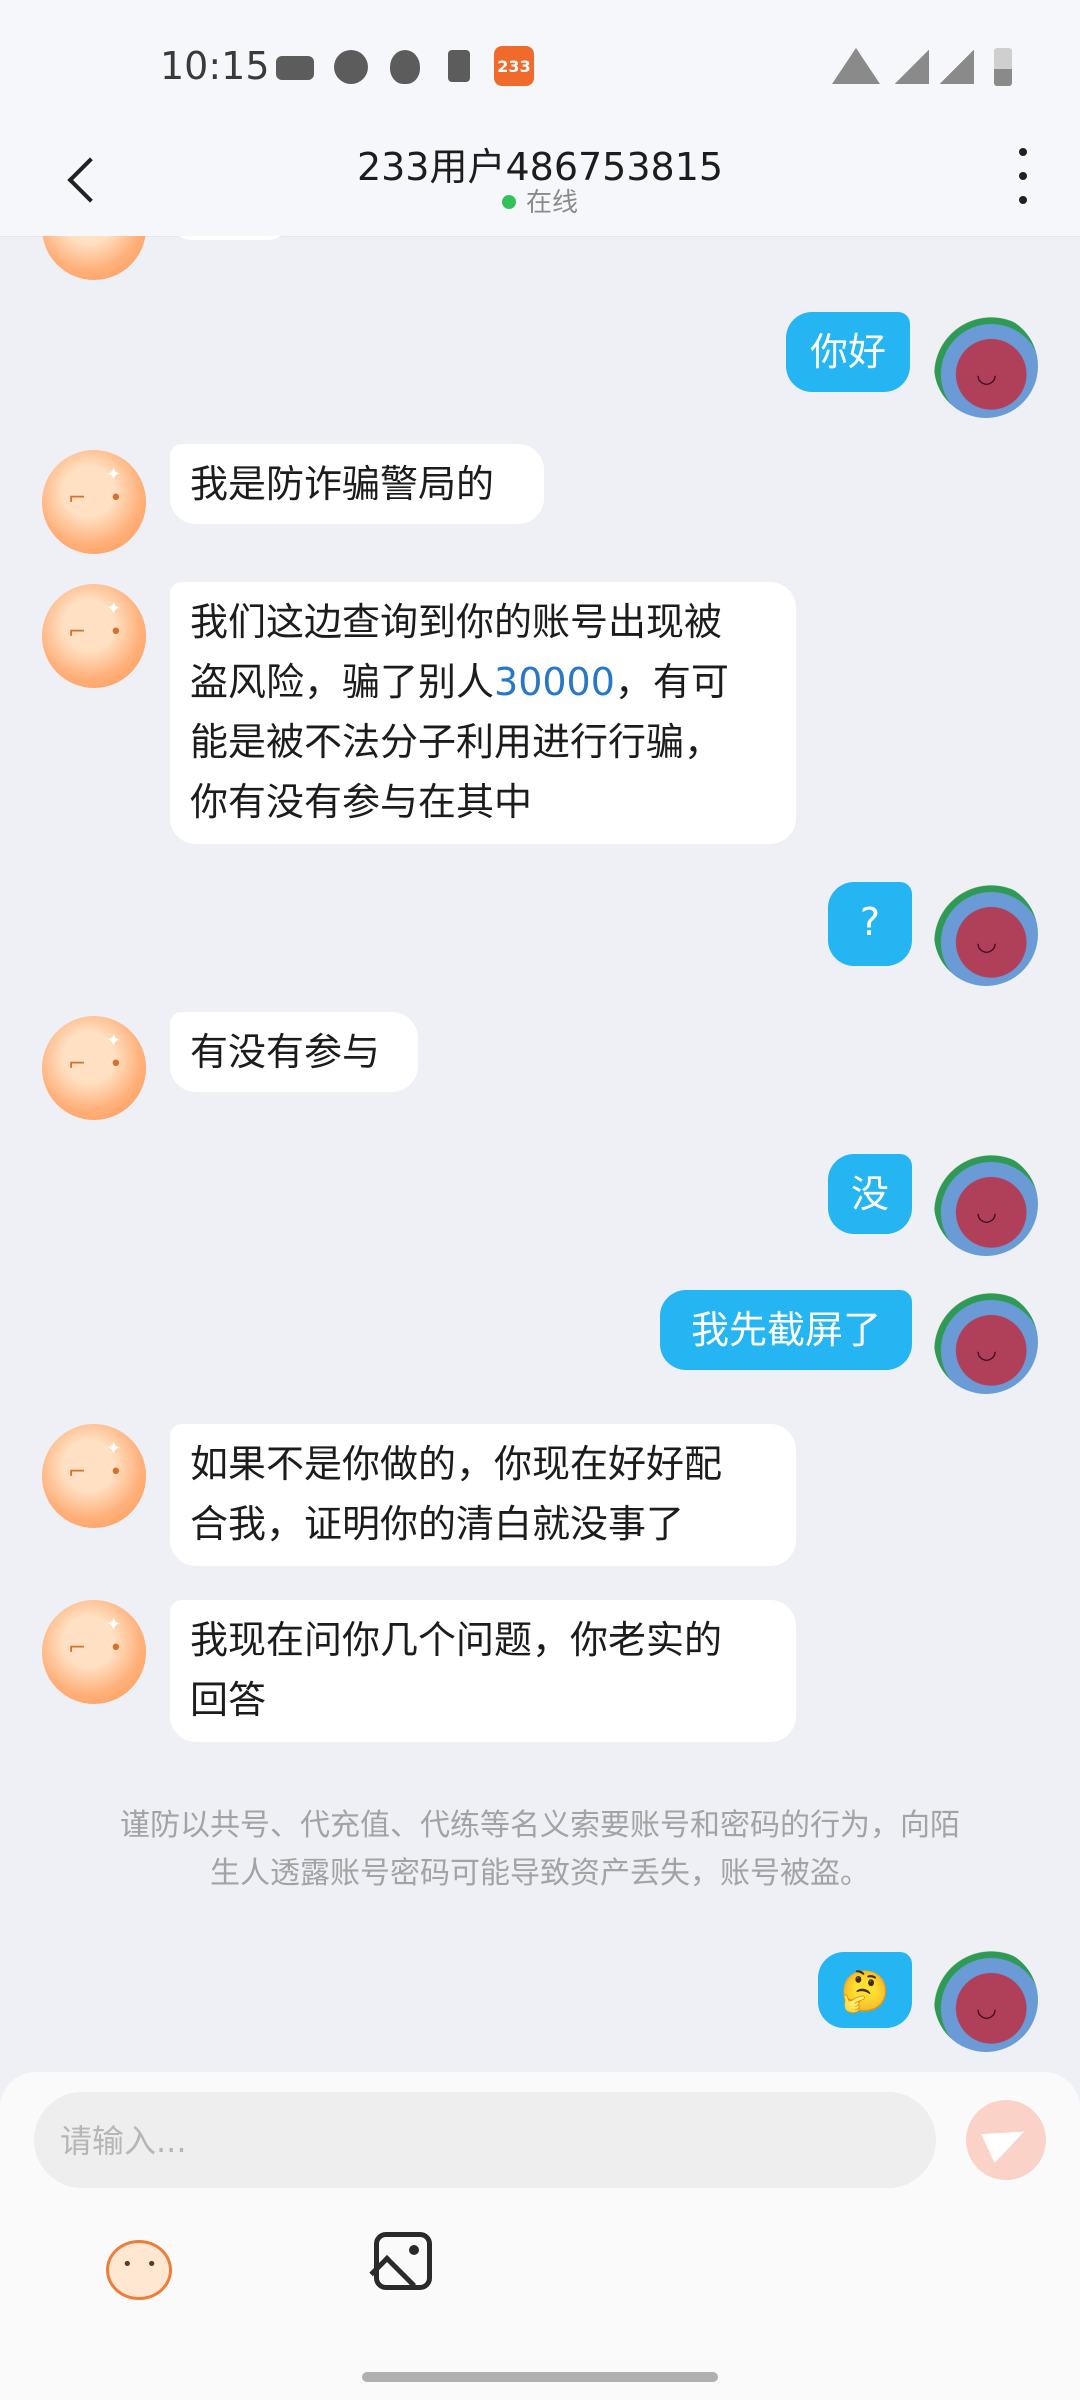 The image size is (1080, 2400). I want to click on emoji-mascot-icon, so click(136, 2265).